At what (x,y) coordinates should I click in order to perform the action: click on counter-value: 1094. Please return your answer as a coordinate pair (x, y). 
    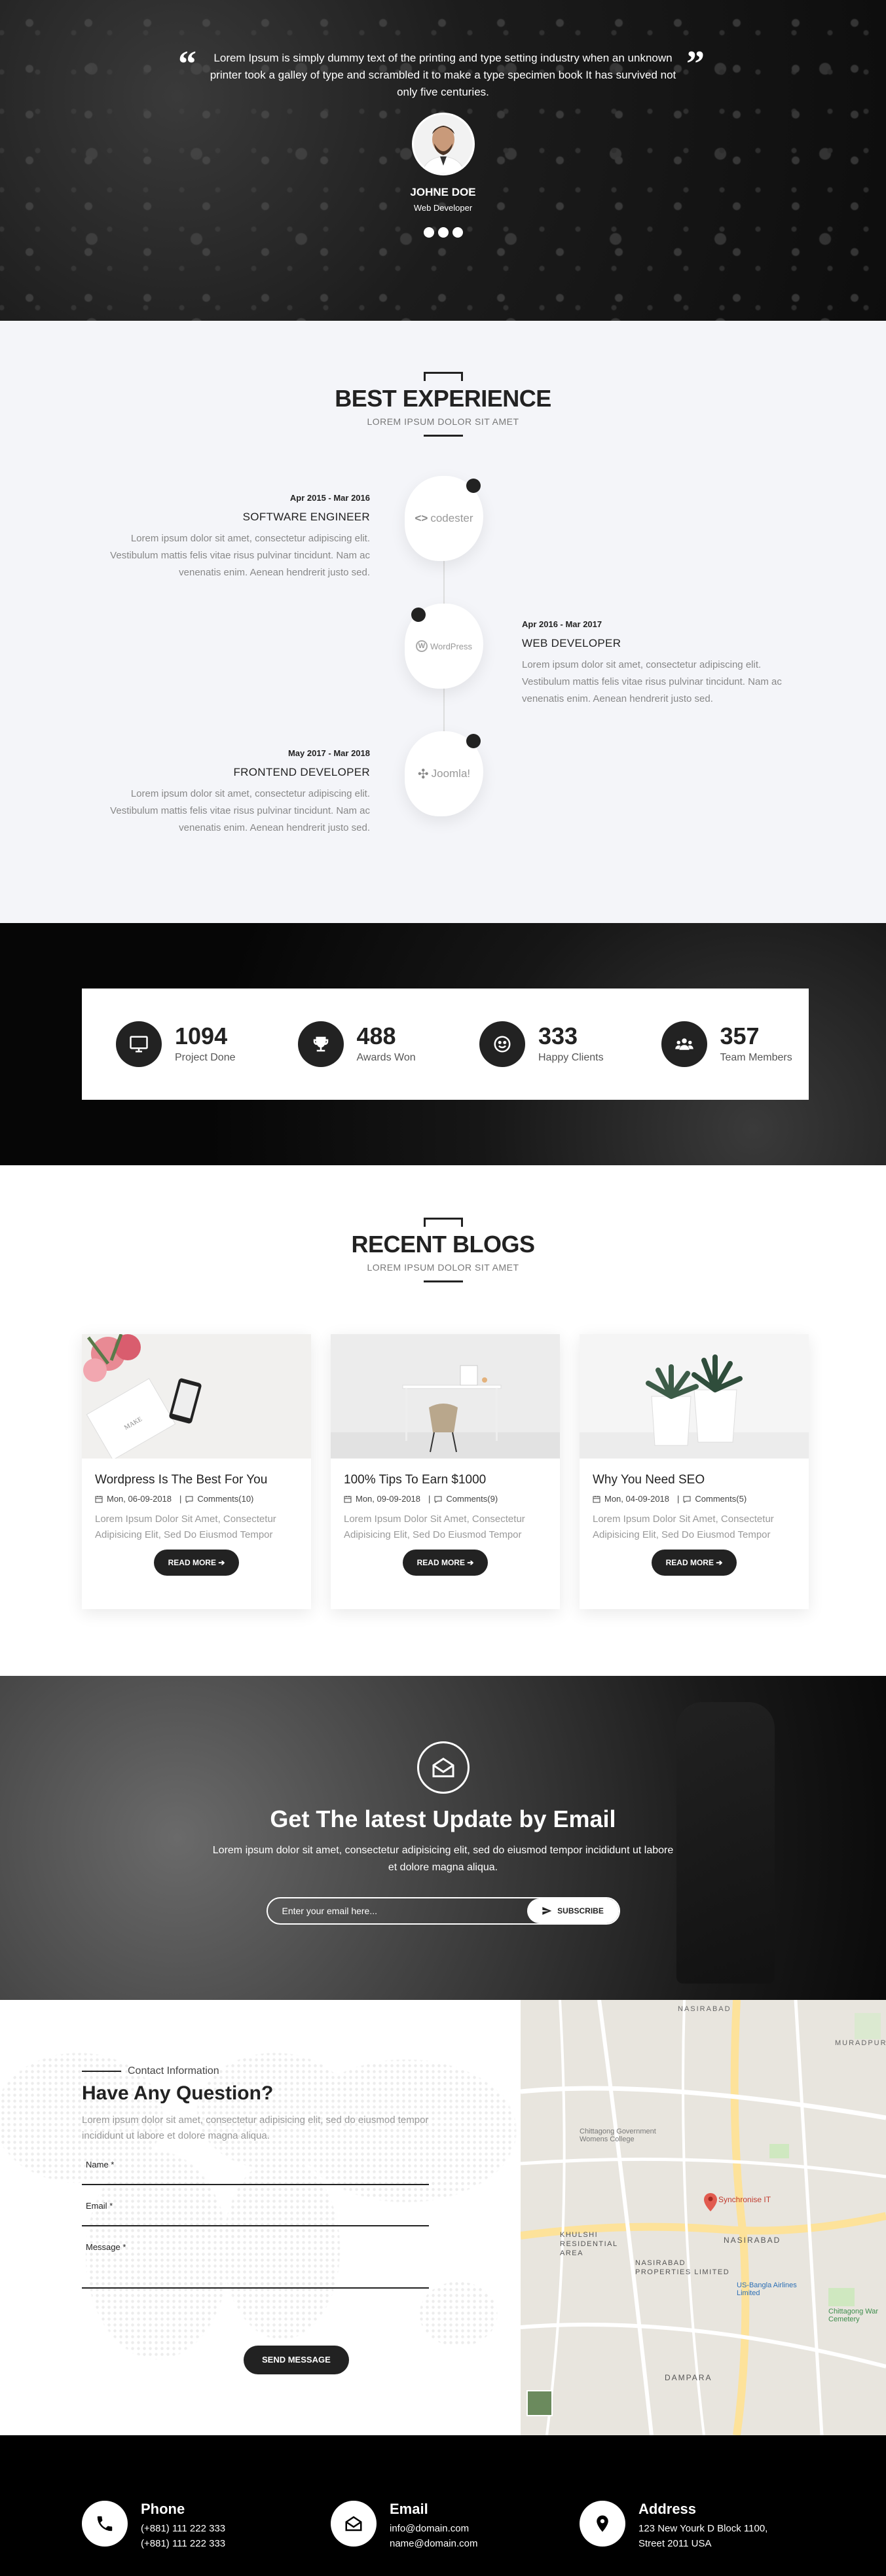
    Looking at the image, I should click on (201, 1036).